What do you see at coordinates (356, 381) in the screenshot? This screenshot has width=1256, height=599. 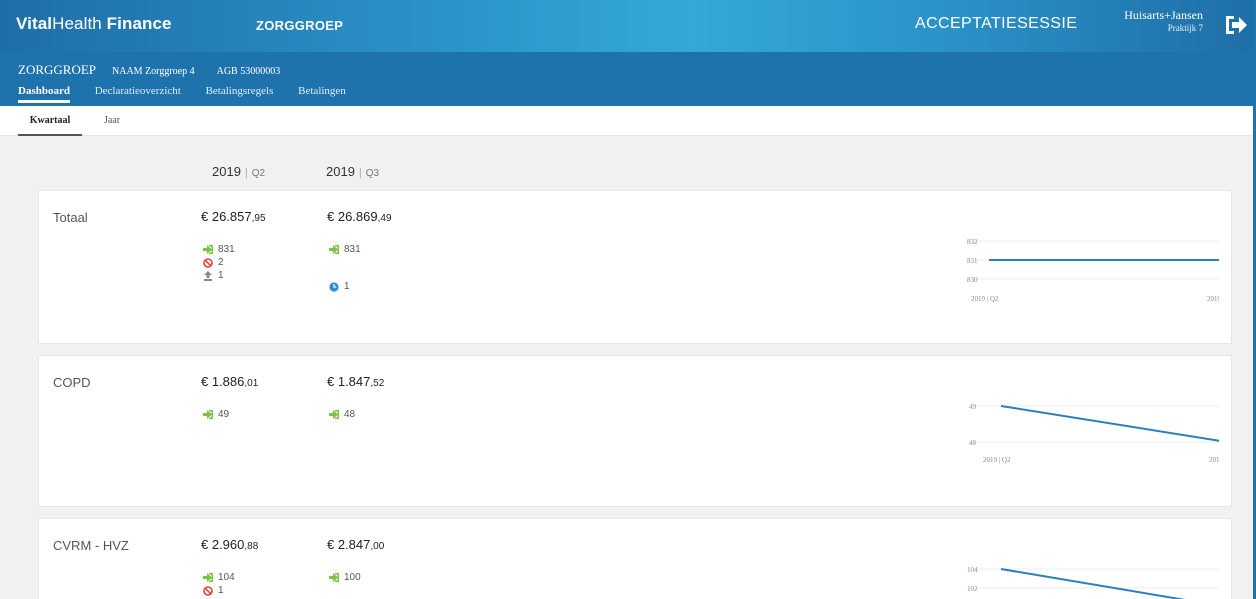 I see `amount-q3: € 1.847,52` at bounding box center [356, 381].